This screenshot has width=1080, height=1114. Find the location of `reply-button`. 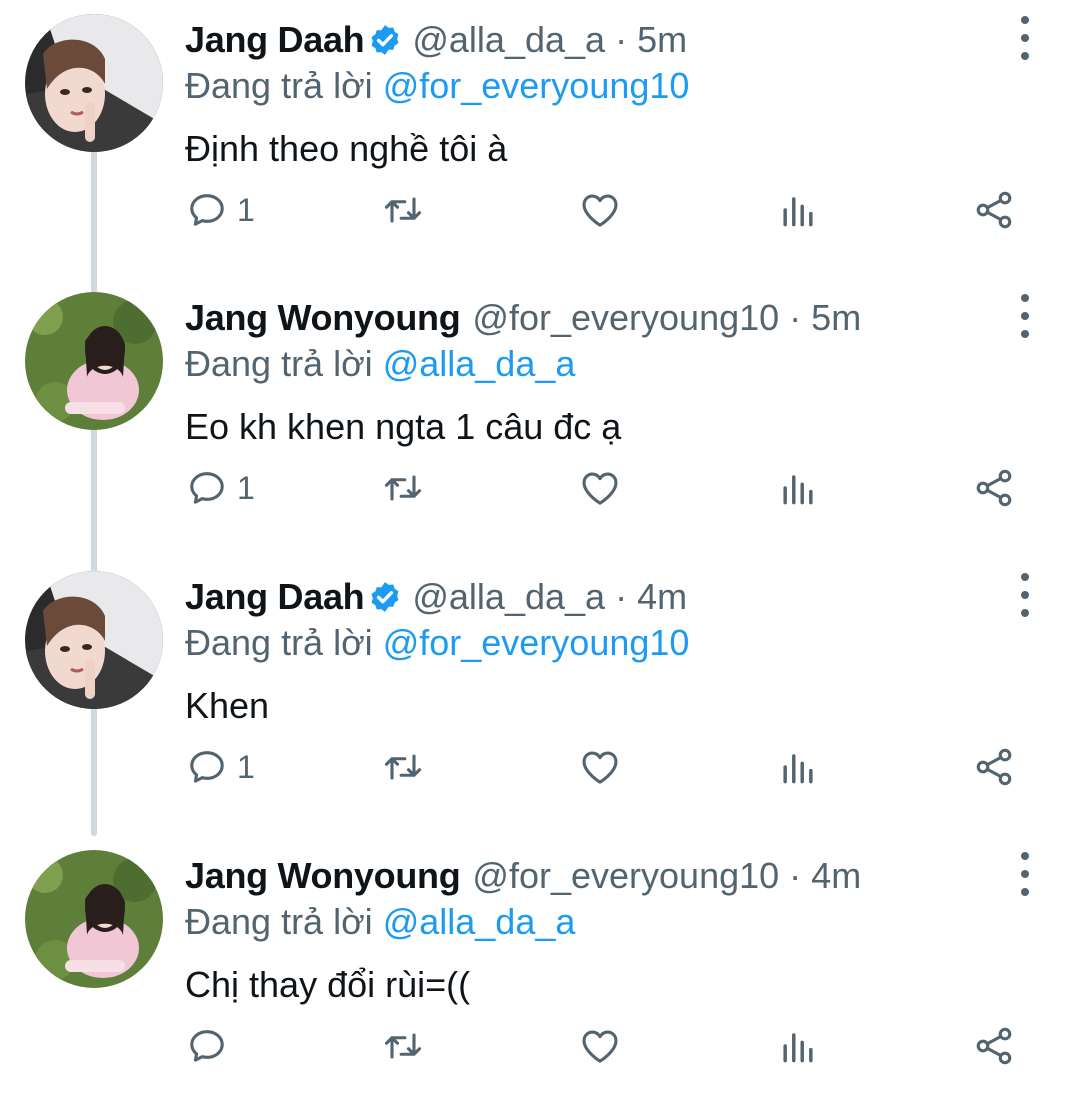

reply-button is located at coordinates (211, 1046).